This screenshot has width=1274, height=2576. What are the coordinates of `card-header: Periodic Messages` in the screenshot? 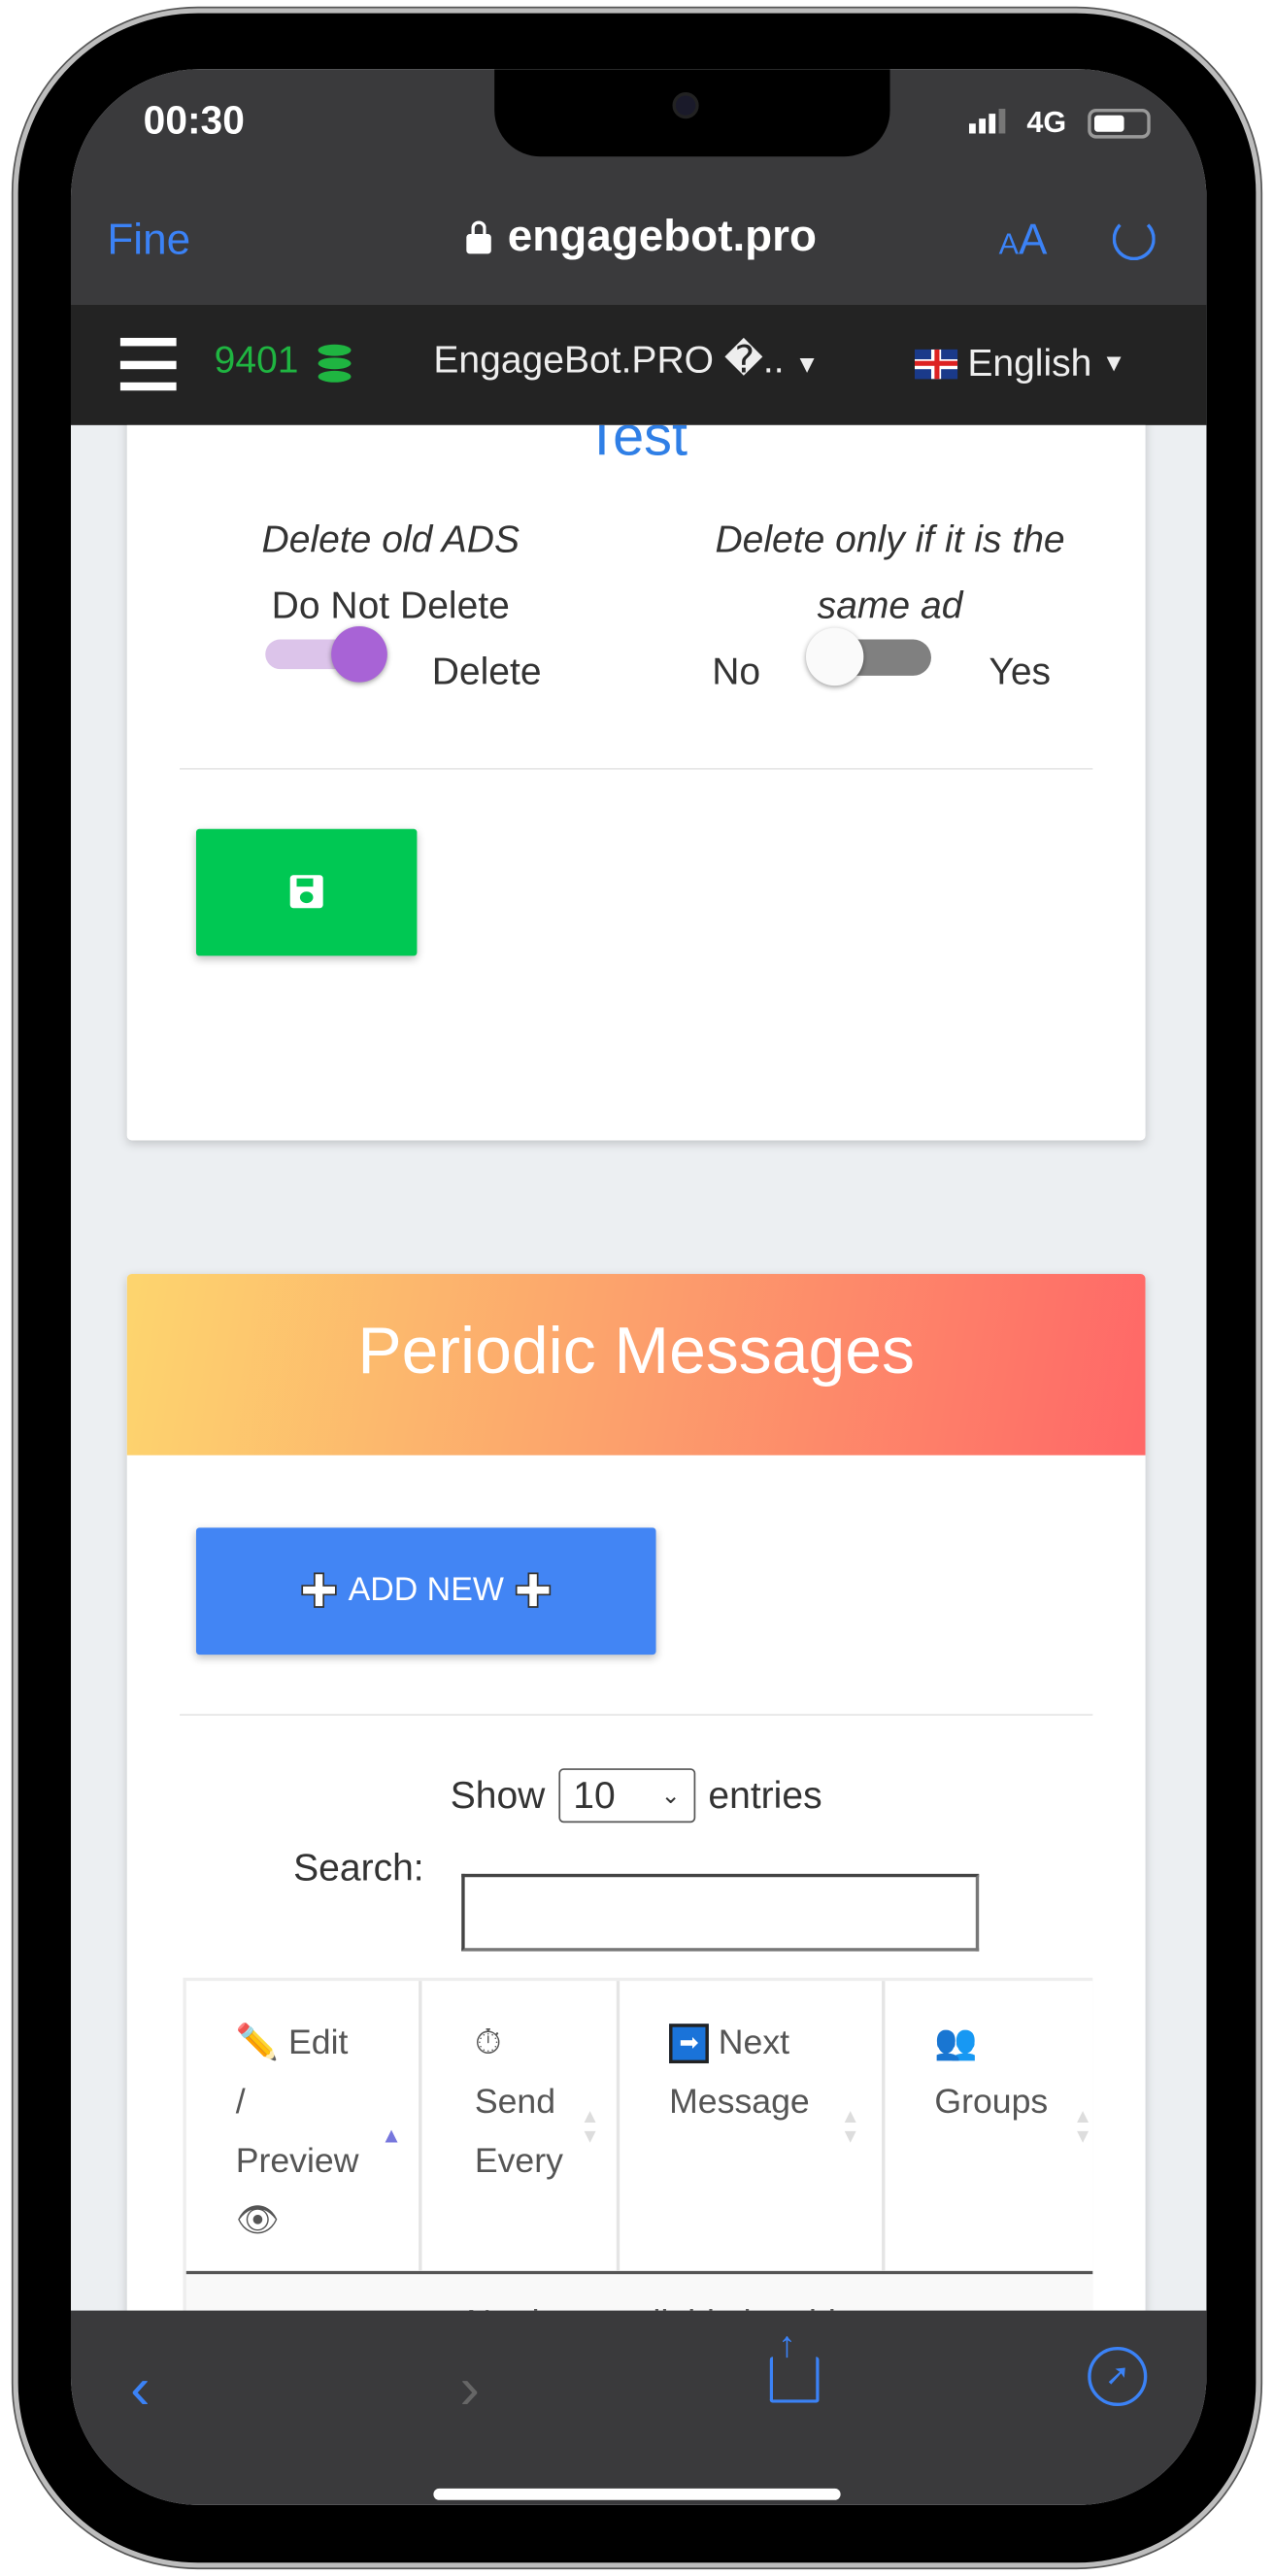 It's located at (636, 1364).